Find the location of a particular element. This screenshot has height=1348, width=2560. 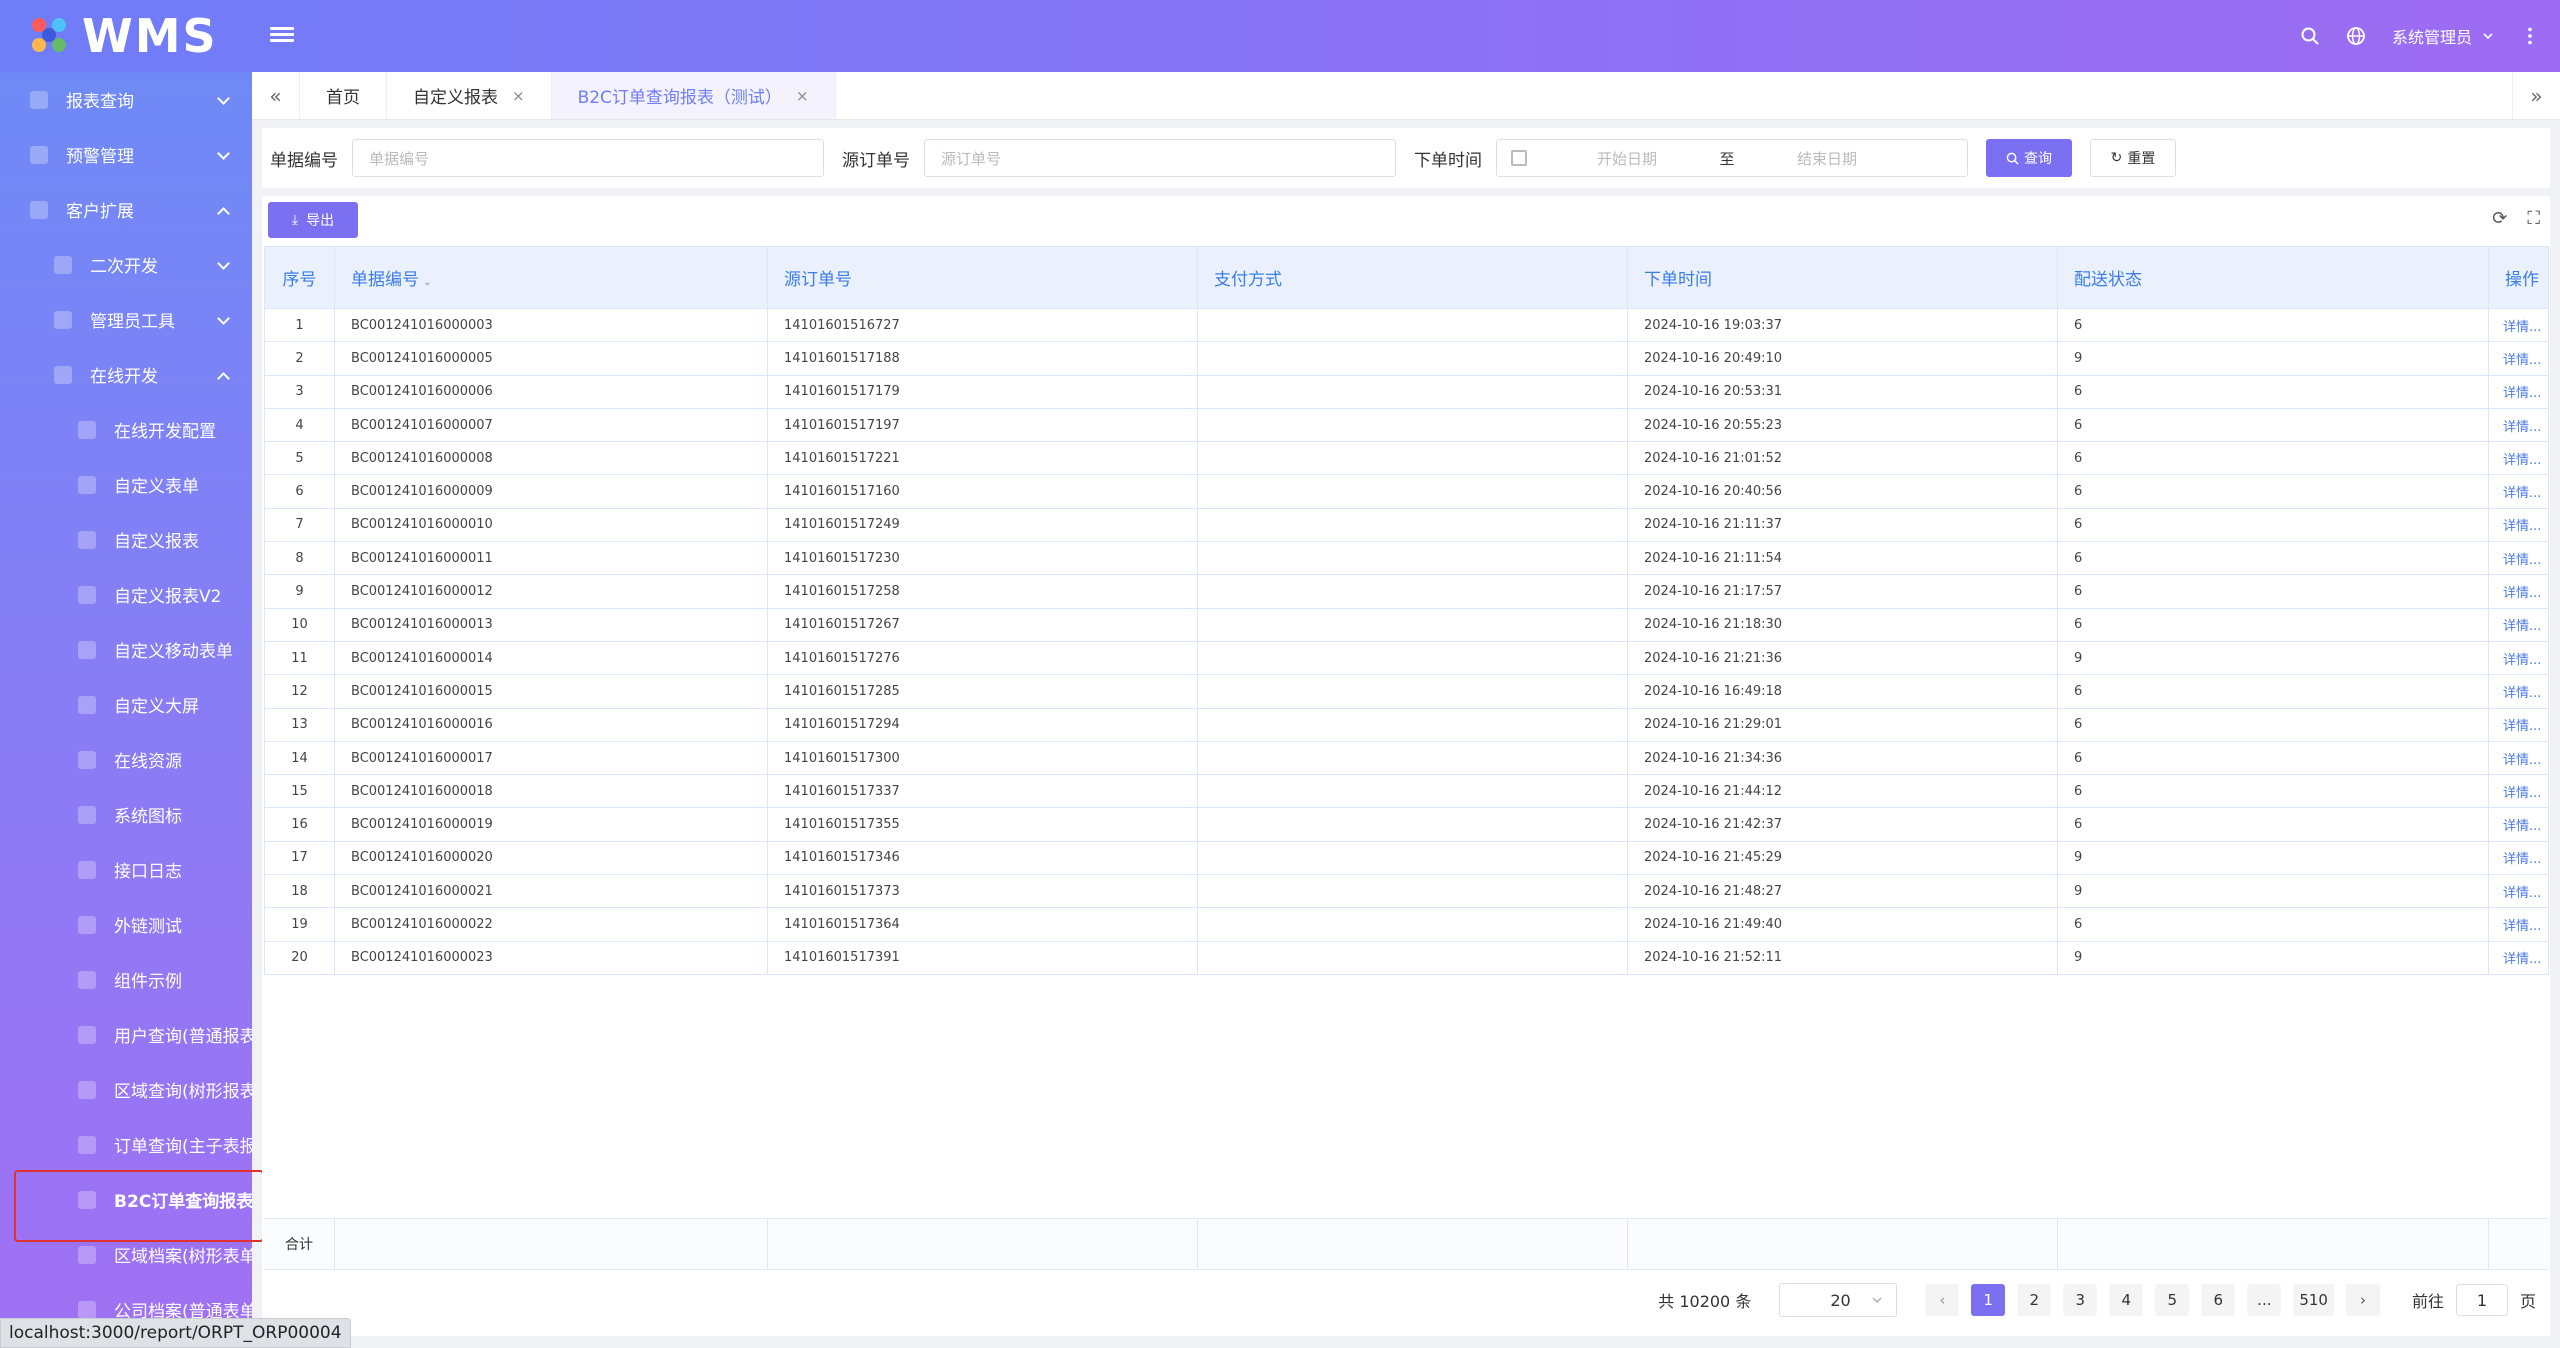

tab-item: 自定义报表 × is located at coordinates (469, 95).